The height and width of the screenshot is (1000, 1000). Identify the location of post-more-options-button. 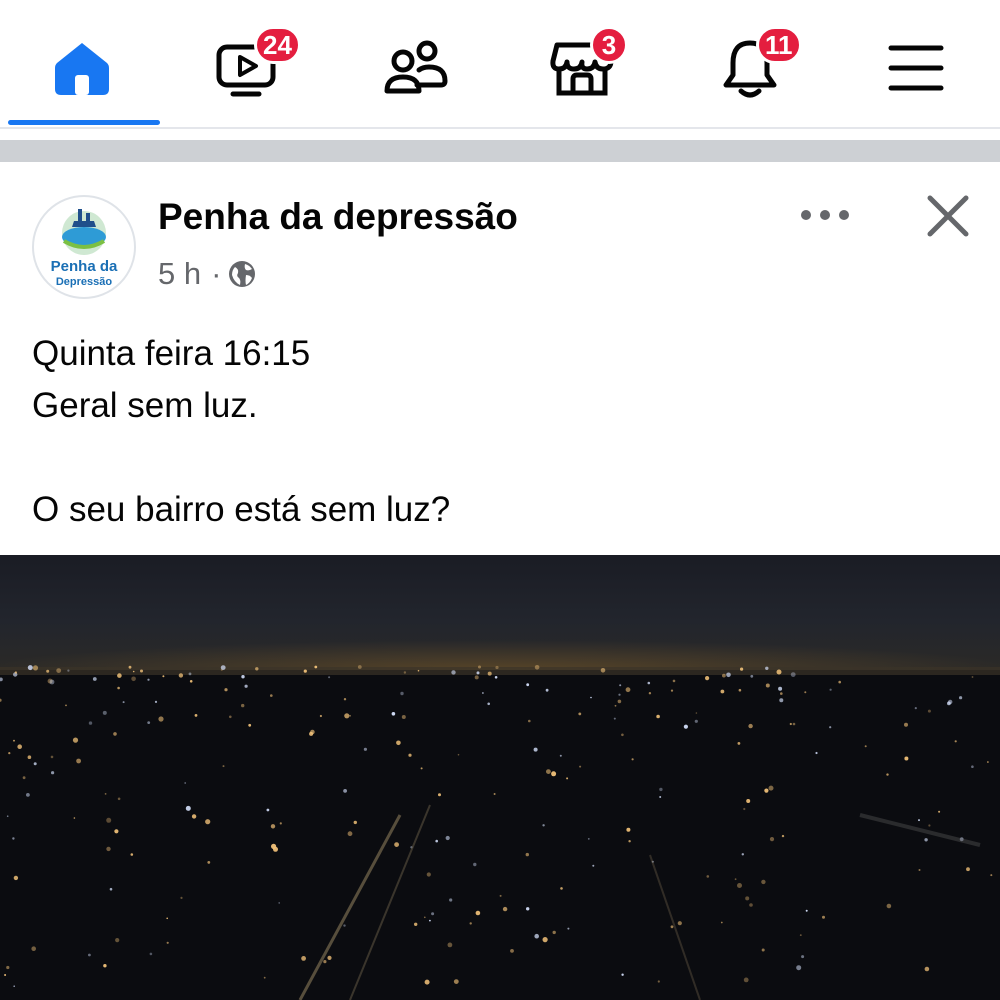
(825, 215).